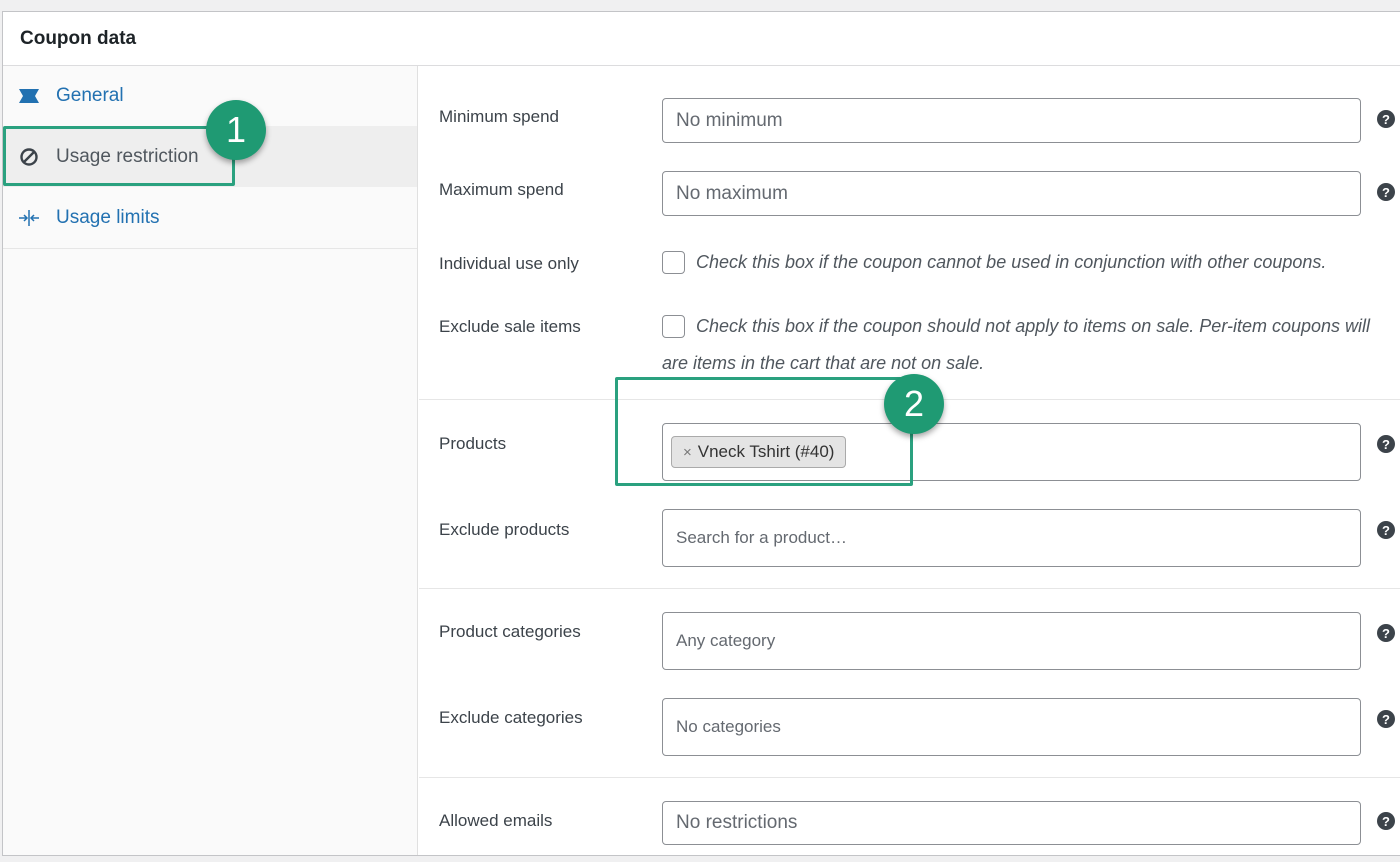  What do you see at coordinates (1386, 633) in the screenshot?
I see `product-categories-help-icon: ?` at bounding box center [1386, 633].